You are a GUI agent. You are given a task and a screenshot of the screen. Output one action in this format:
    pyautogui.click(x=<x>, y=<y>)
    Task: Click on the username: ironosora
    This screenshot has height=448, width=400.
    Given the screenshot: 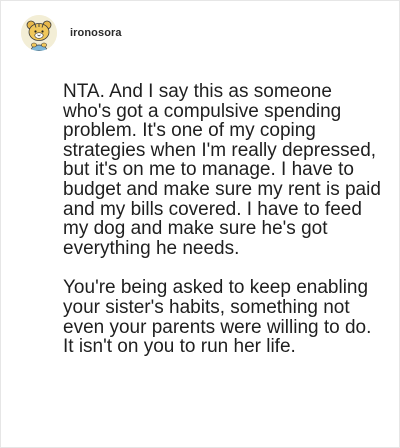 What is the action you would take?
    pyautogui.click(x=96, y=33)
    